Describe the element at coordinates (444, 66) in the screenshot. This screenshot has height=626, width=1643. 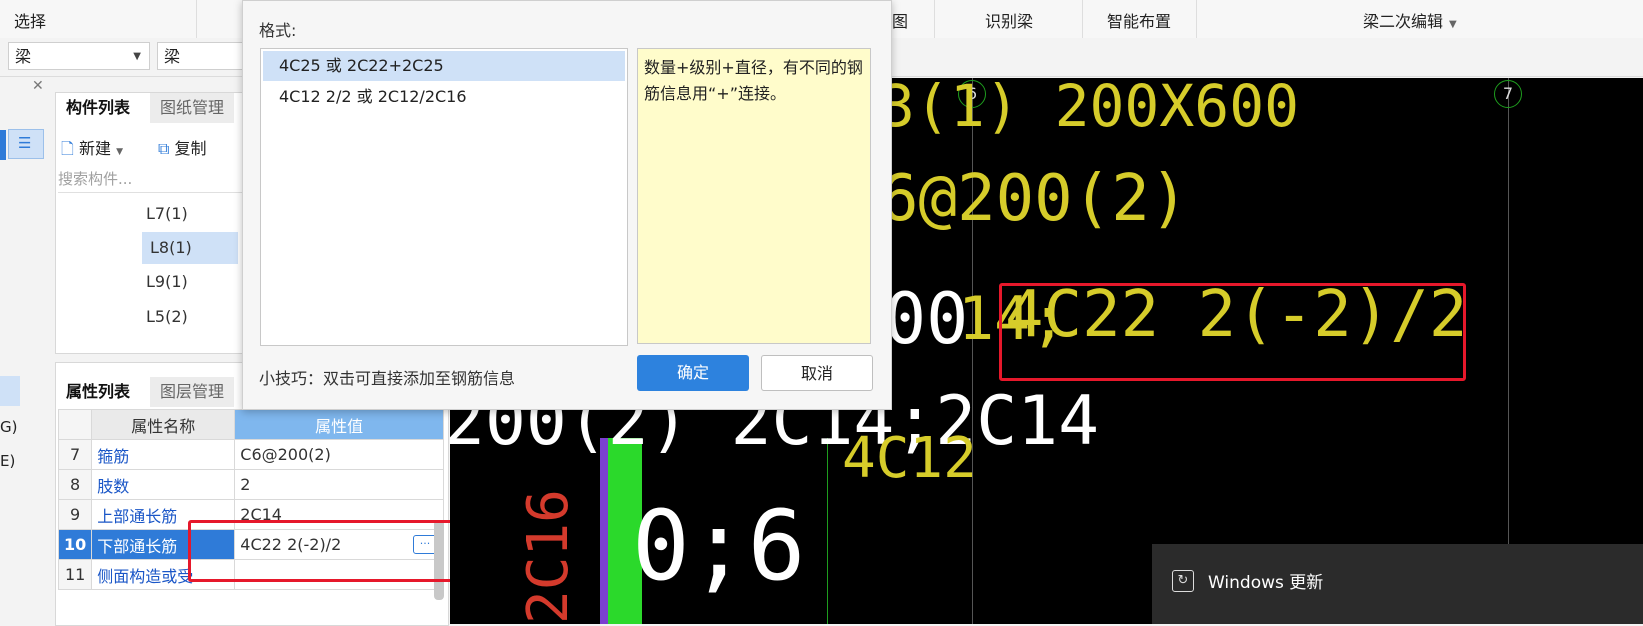
I see `format-option-selected: 4C25 或 2C22+2C25` at that location.